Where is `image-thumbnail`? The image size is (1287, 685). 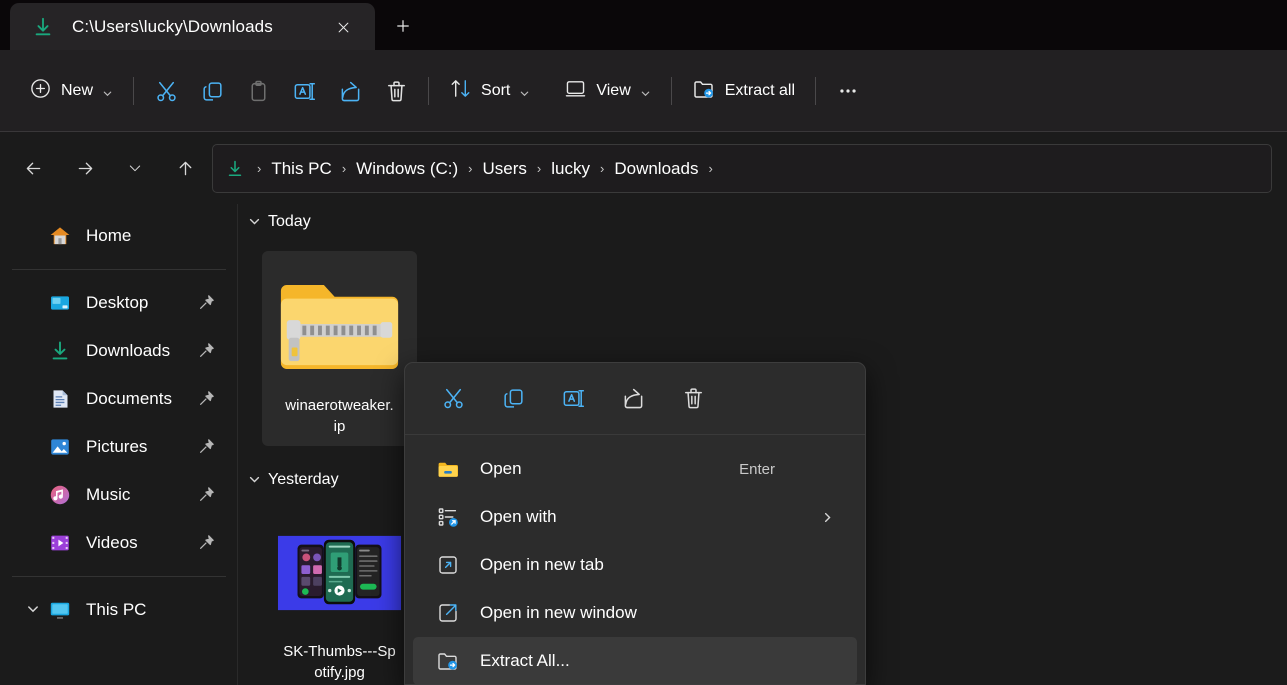
image-thumbnail is located at coordinates (339, 573).